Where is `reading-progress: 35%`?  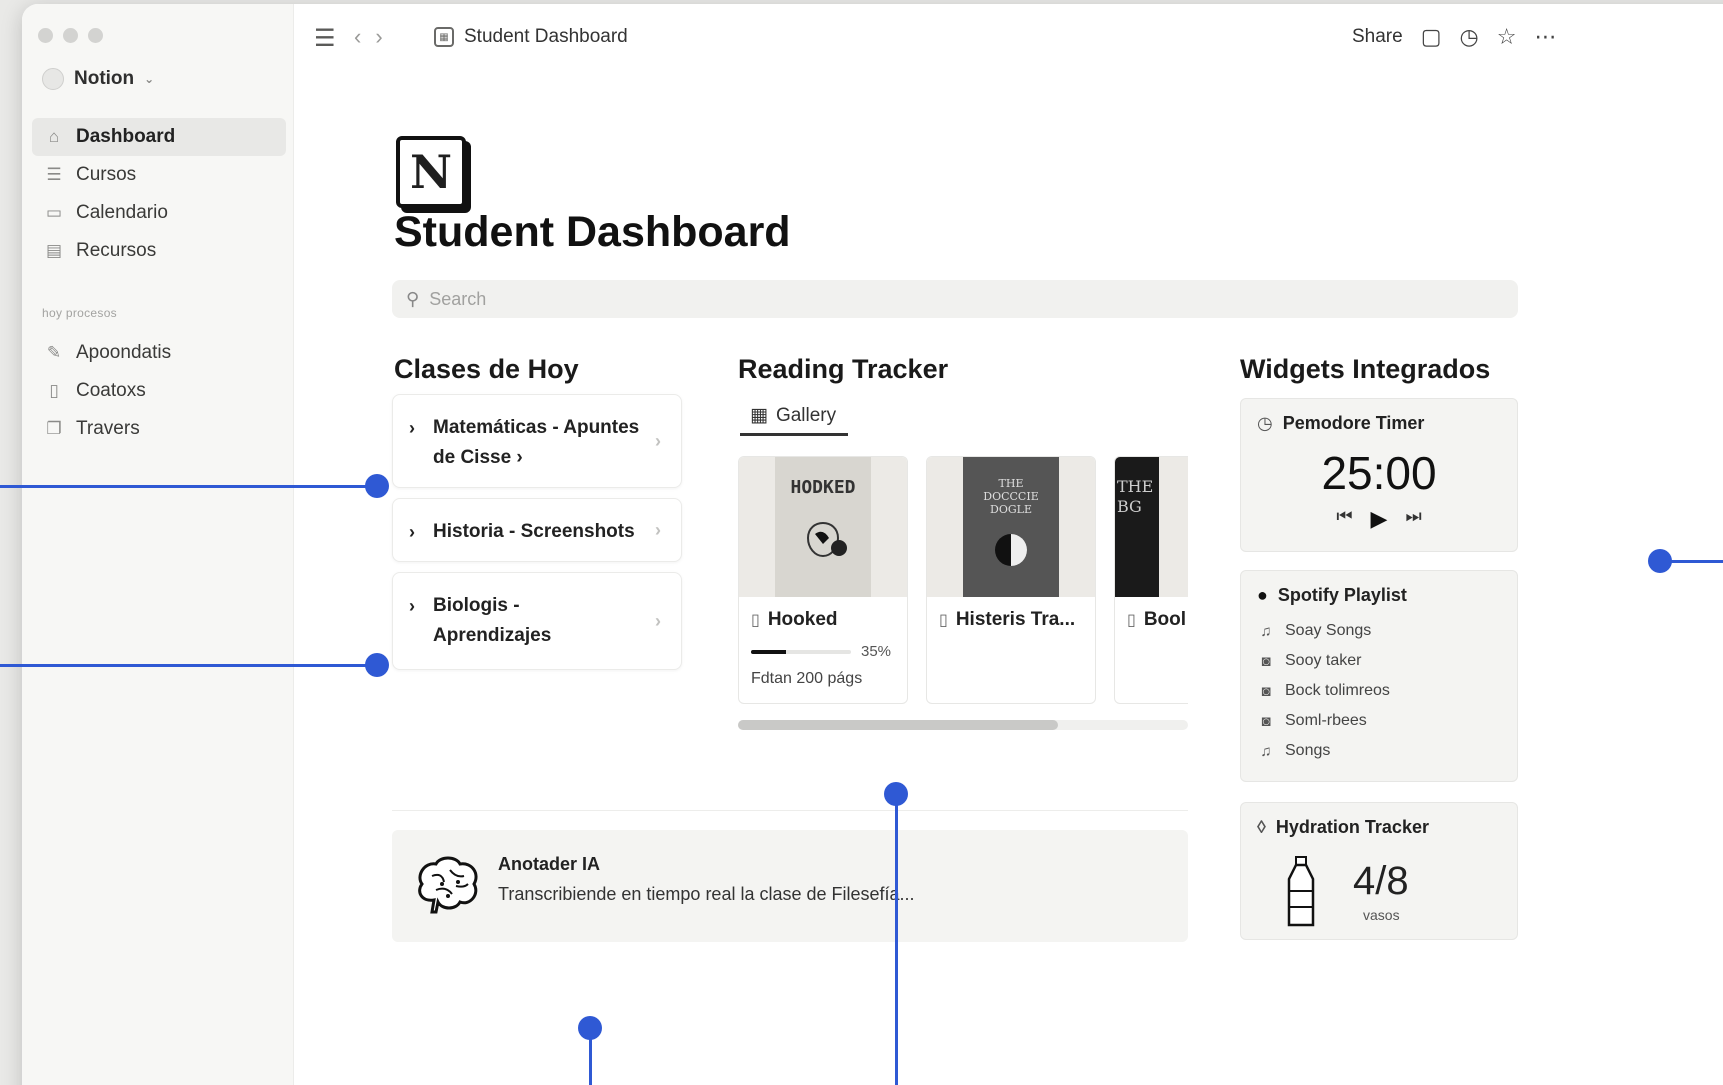
reading-progress: 35% is located at coordinates (823, 645).